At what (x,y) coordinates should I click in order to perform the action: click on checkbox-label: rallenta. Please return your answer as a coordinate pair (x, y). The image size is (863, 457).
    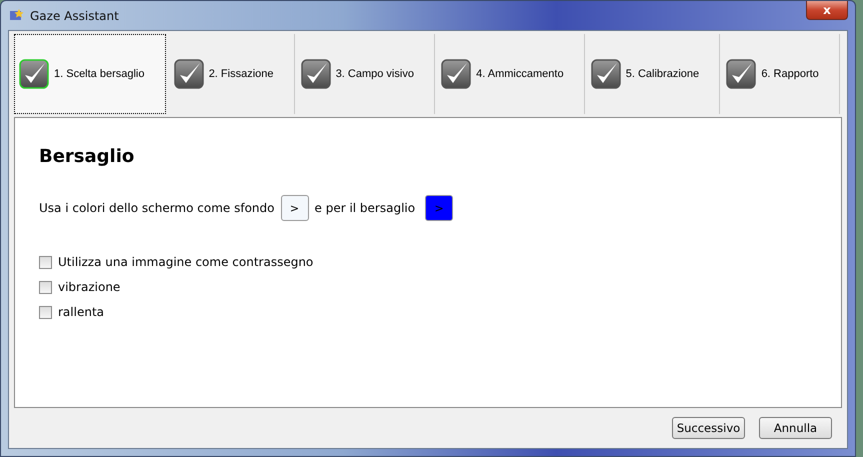
    Looking at the image, I should click on (81, 312).